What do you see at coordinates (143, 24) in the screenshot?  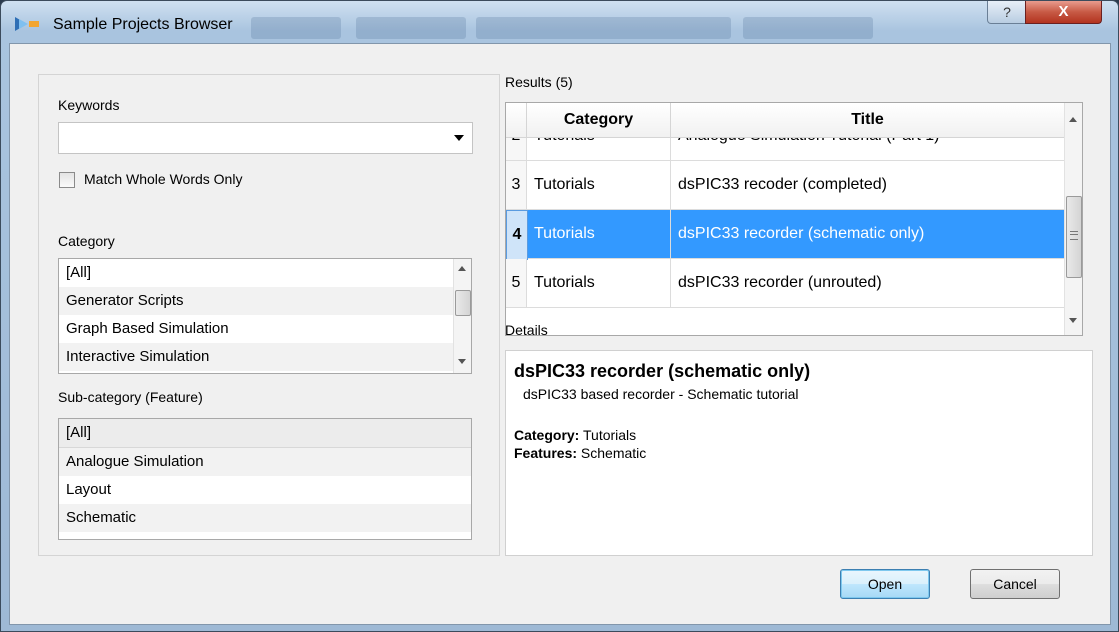 I see `window-title: Sample Projects Browser` at bounding box center [143, 24].